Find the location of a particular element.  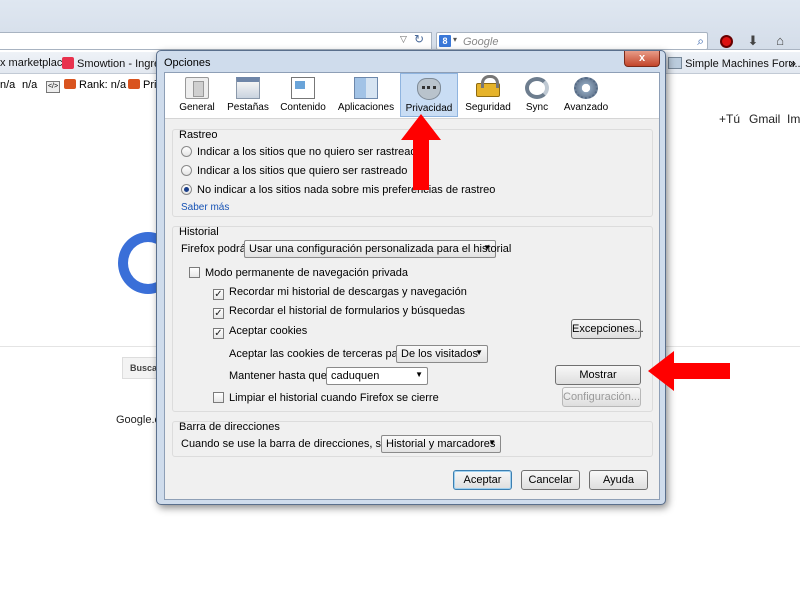

third-party-label: Aceptar las cookies de terceras partes: is located at coordinates (324, 354).